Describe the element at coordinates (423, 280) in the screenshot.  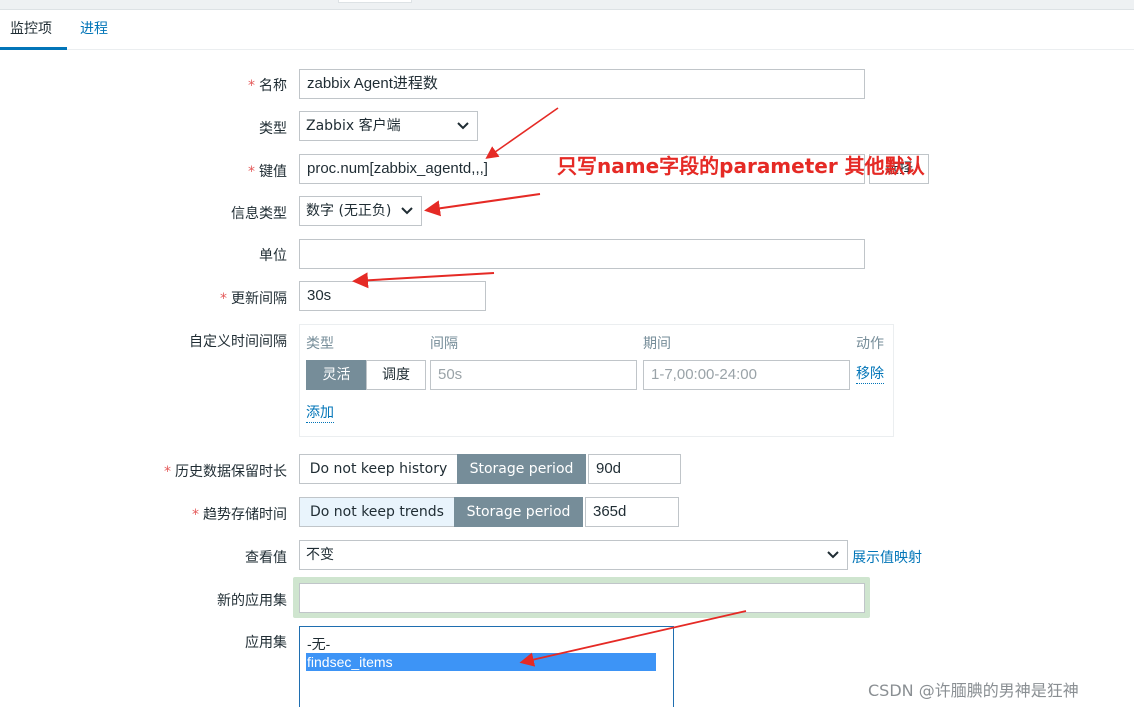
I see `arrow-to-update-interval` at that location.